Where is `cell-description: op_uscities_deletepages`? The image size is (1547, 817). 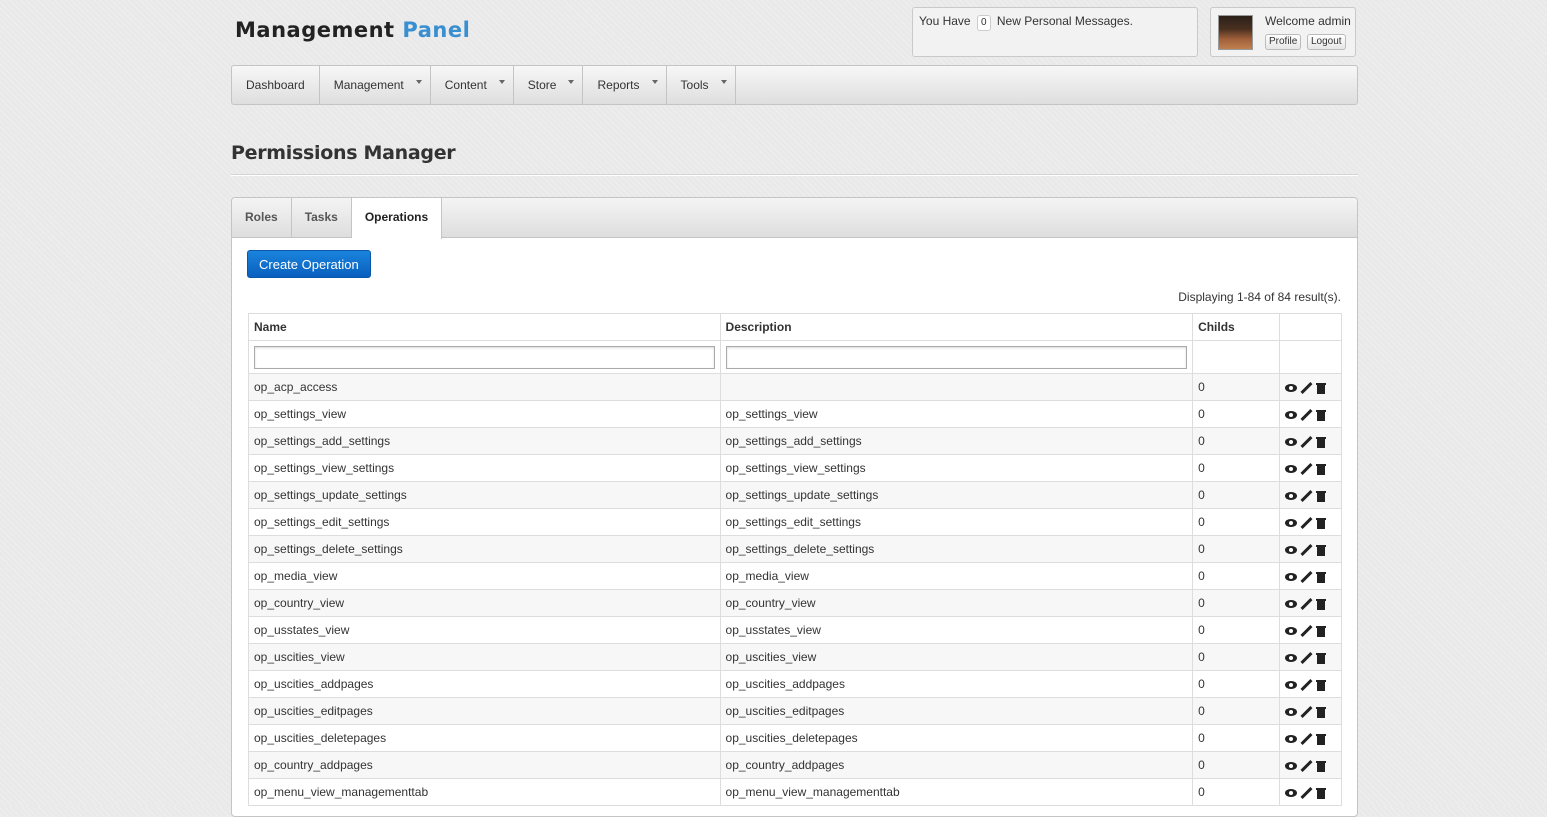
cell-description: op_uscities_deletepages is located at coordinates (956, 738).